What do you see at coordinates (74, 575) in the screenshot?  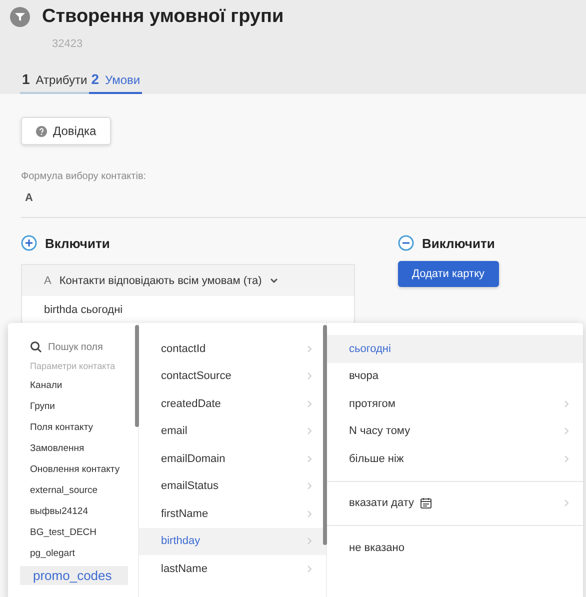 I see `category-item: promo_codes` at bounding box center [74, 575].